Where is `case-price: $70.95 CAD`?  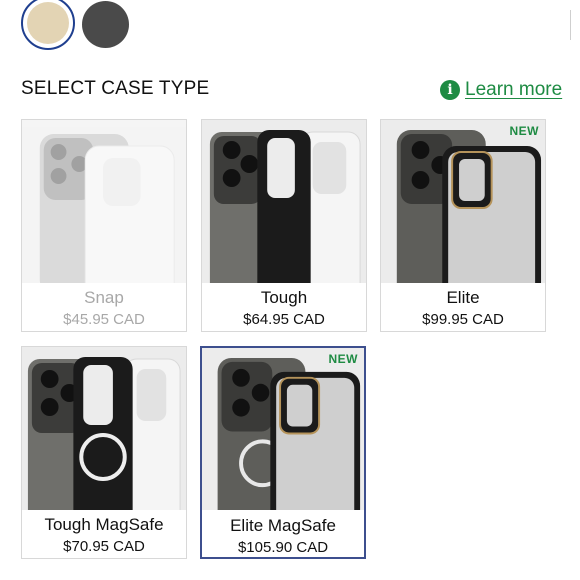 case-price: $70.95 CAD is located at coordinates (104, 546).